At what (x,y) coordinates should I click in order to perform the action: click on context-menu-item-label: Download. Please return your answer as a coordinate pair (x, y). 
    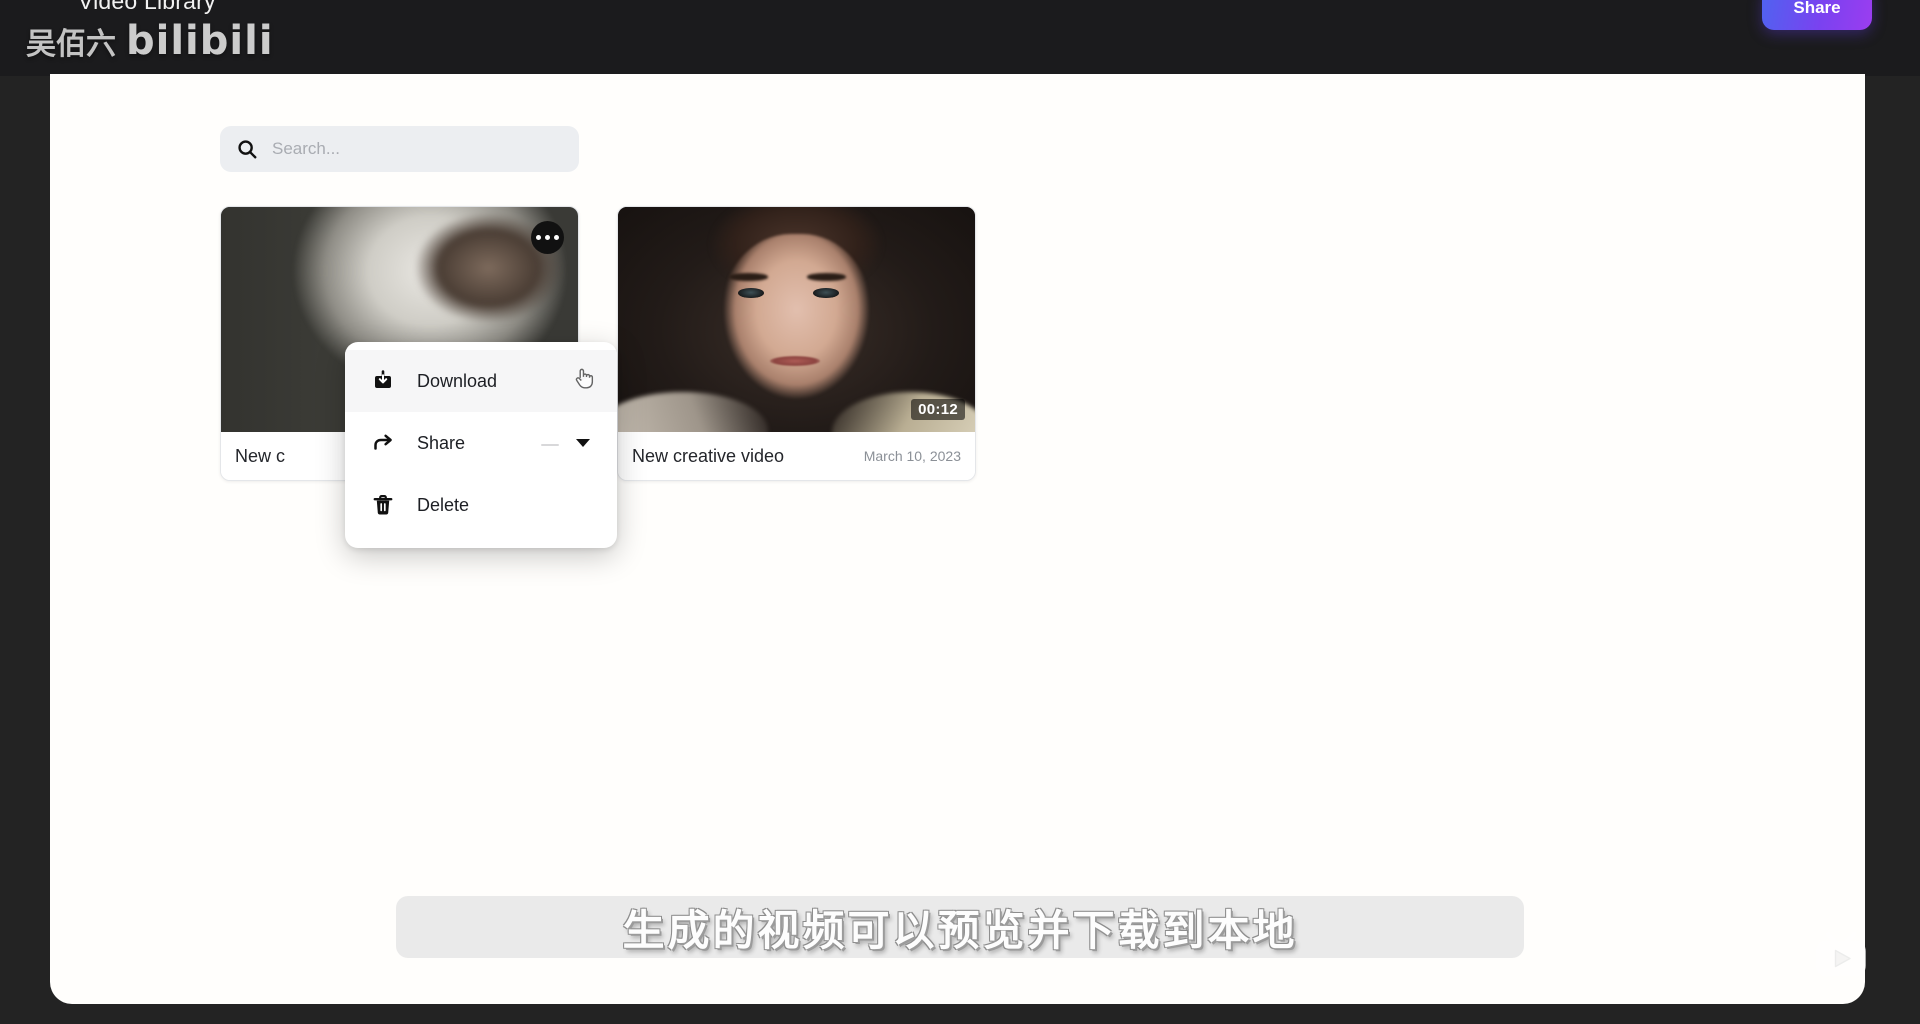
    Looking at the image, I should click on (457, 380).